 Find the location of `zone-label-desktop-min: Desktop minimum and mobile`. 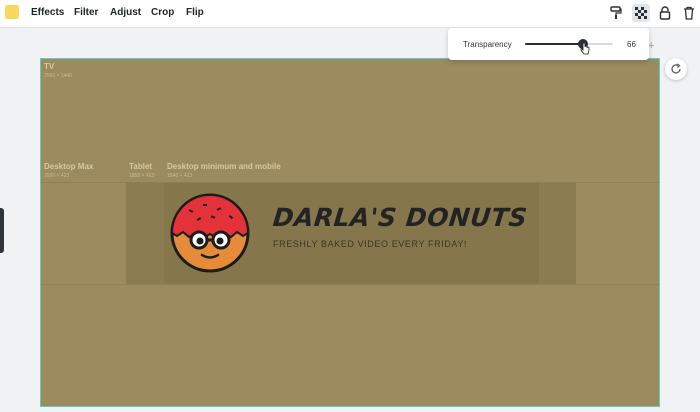

zone-label-desktop-min: Desktop minimum and mobile is located at coordinates (224, 166).